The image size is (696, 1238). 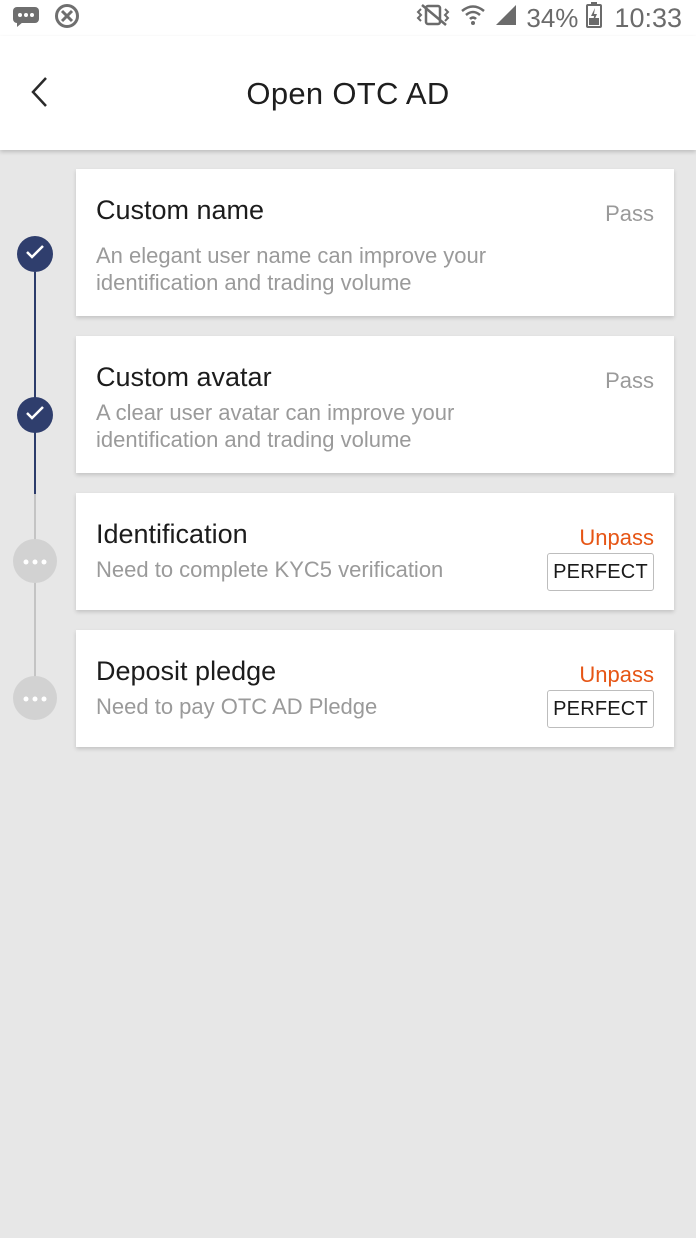 What do you see at coordinates (237, 706) in the screenshot?
I see `step-description: Need to pay OTC AD Pledge` at bounding box center [237, 706].